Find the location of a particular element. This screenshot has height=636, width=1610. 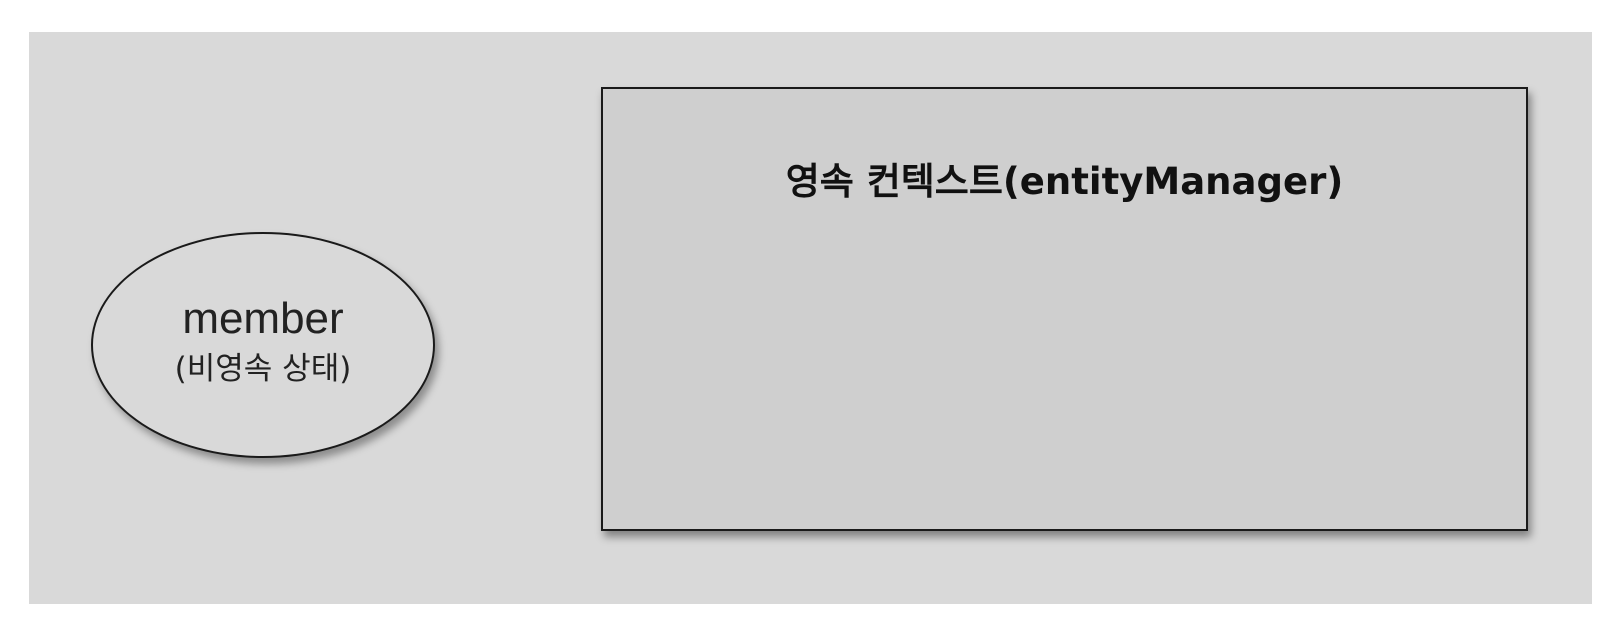

entity-state-label: (비영속 상태) is located at coordinates (263, 368).